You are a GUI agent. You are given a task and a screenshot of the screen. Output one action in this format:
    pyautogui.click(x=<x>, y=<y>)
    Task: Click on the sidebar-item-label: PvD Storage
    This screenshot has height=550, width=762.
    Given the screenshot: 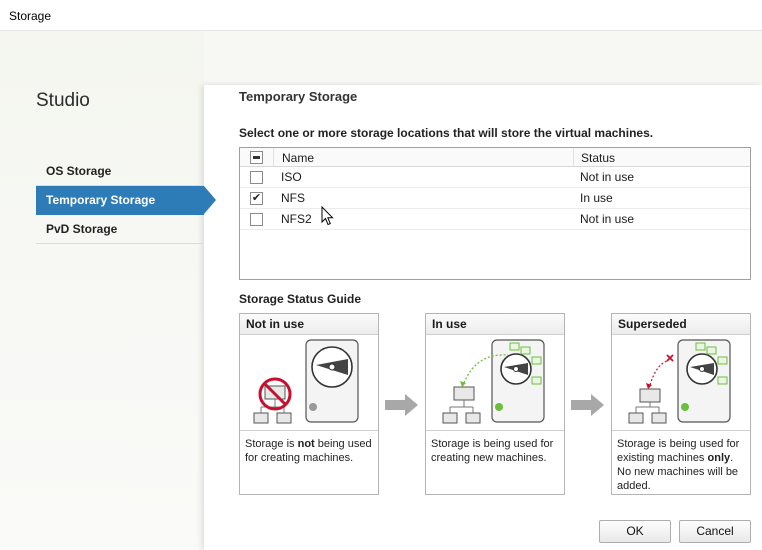 What is the action you would take?
    pyautogui.click(x=82, y=229)
    